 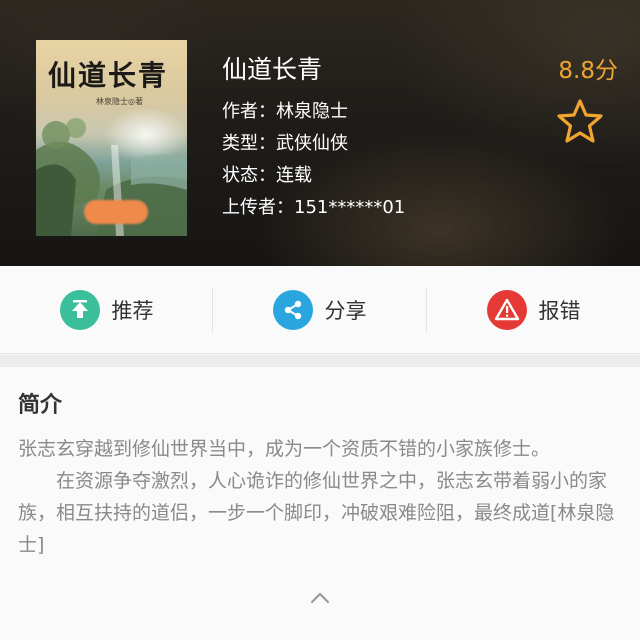 I want to click on action-bar: 推荐 分享 报错, so click(x=320, y=310).